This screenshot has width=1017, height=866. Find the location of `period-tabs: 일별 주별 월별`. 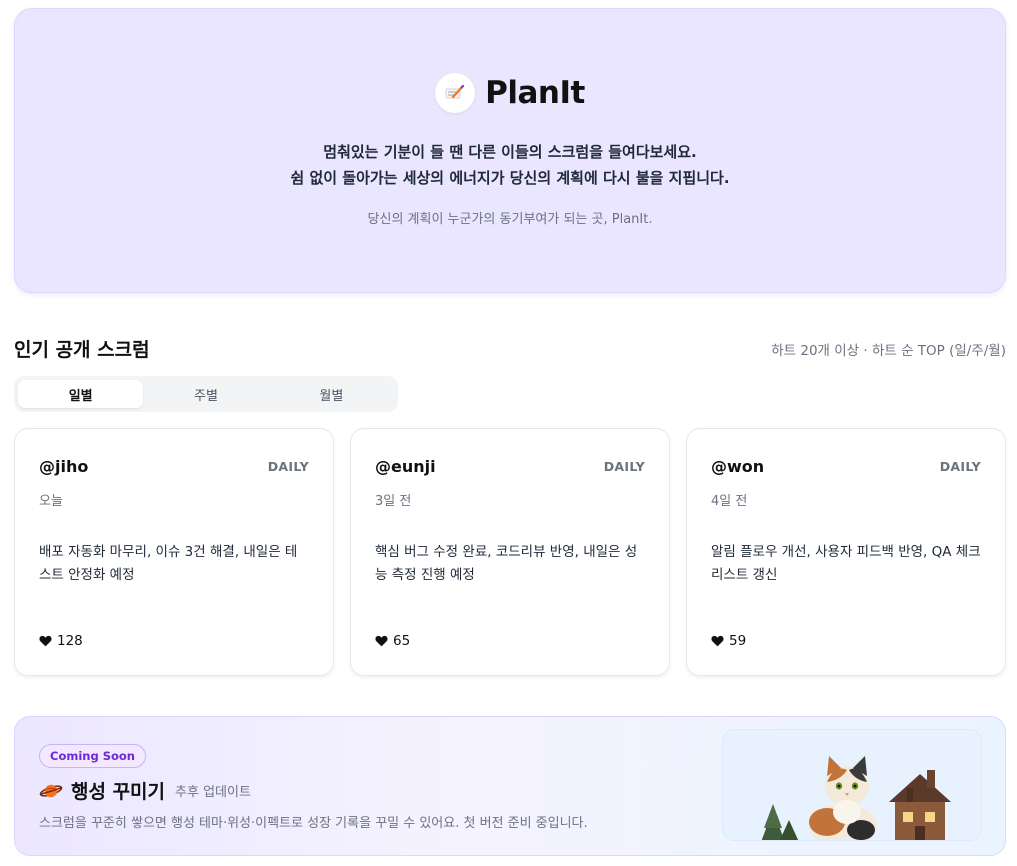

period-tabs: 일별 주별 월별 is located at coordinates (206, 394).